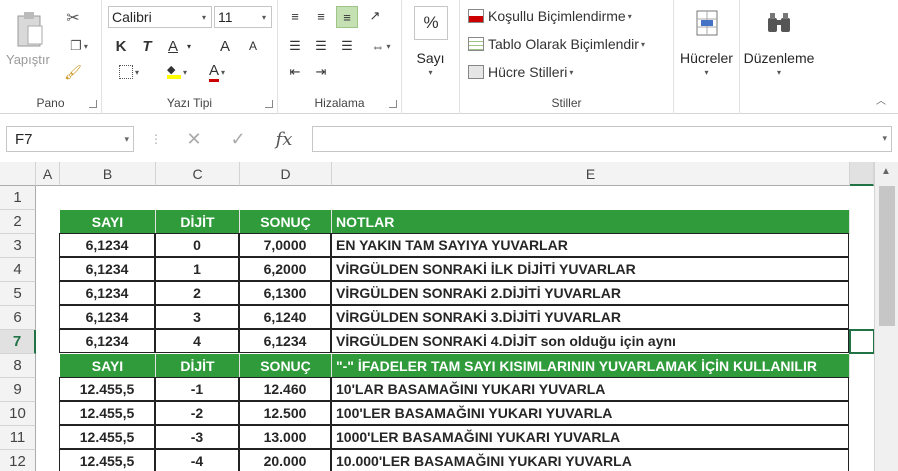  Describe the element at coordinates (18, 414) in the screenshot. I see `row-header: 10` at that location.